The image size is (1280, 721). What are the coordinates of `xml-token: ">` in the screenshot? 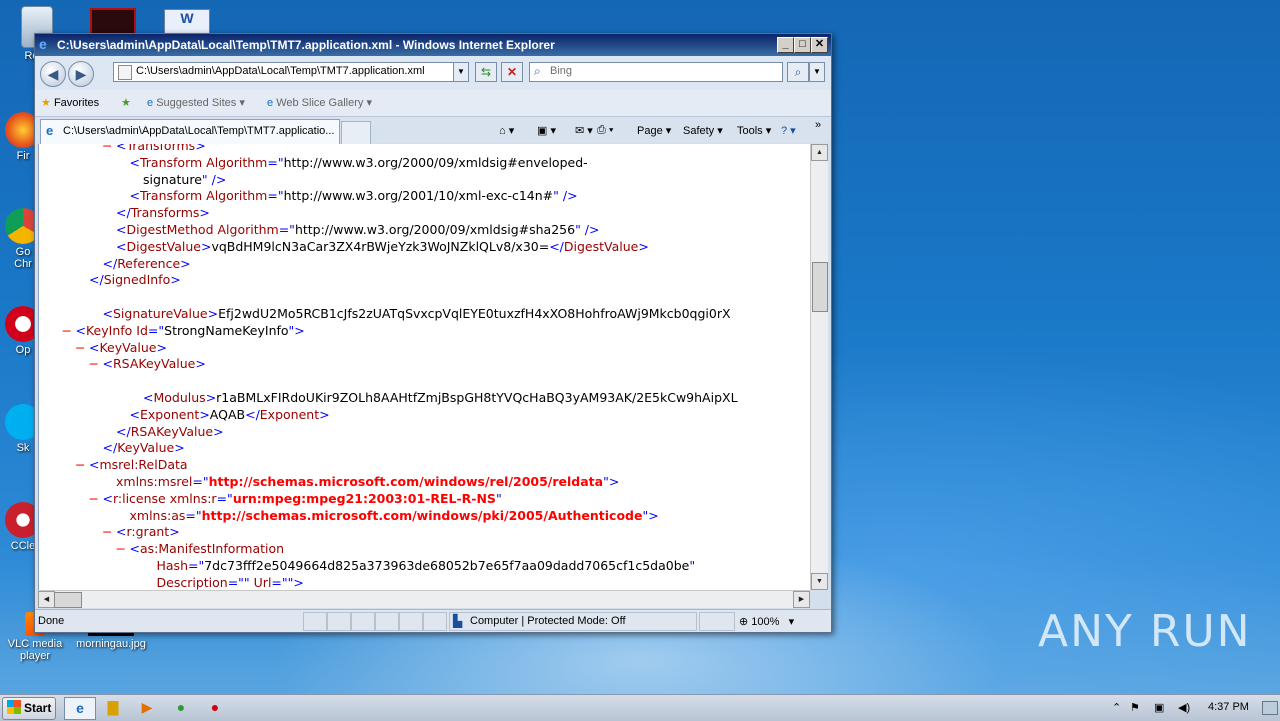 It's located at (296, 330).